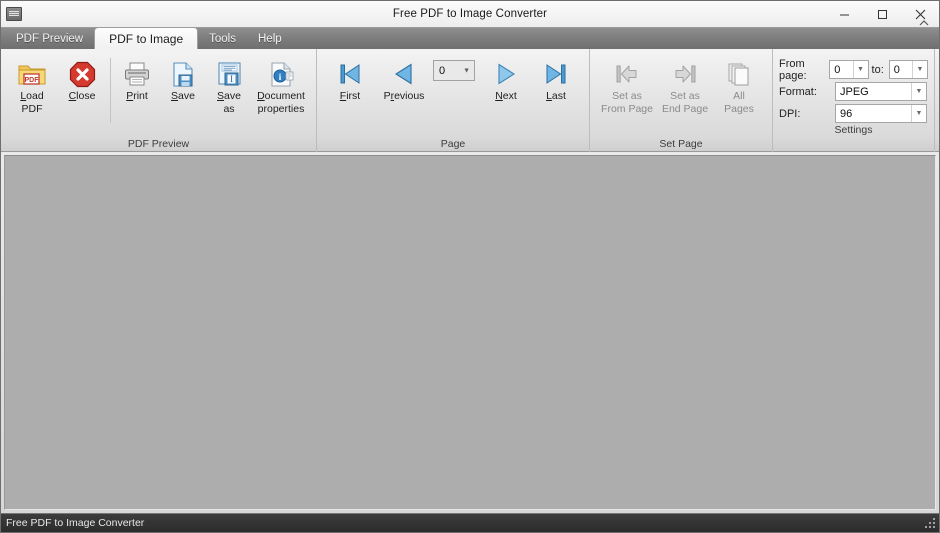 This screenshot has height=533, width=940. I want to click on last-page-label: Last, so click(556, 96).